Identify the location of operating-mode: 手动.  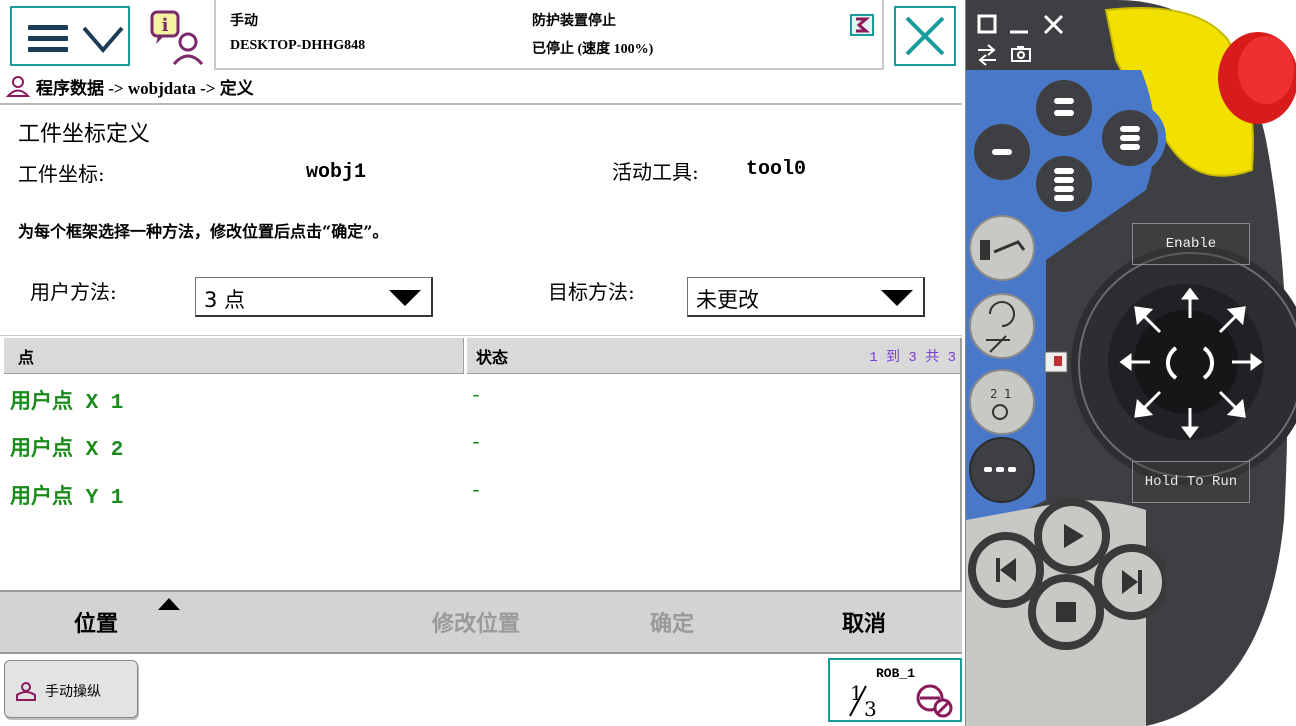
(244, 21).